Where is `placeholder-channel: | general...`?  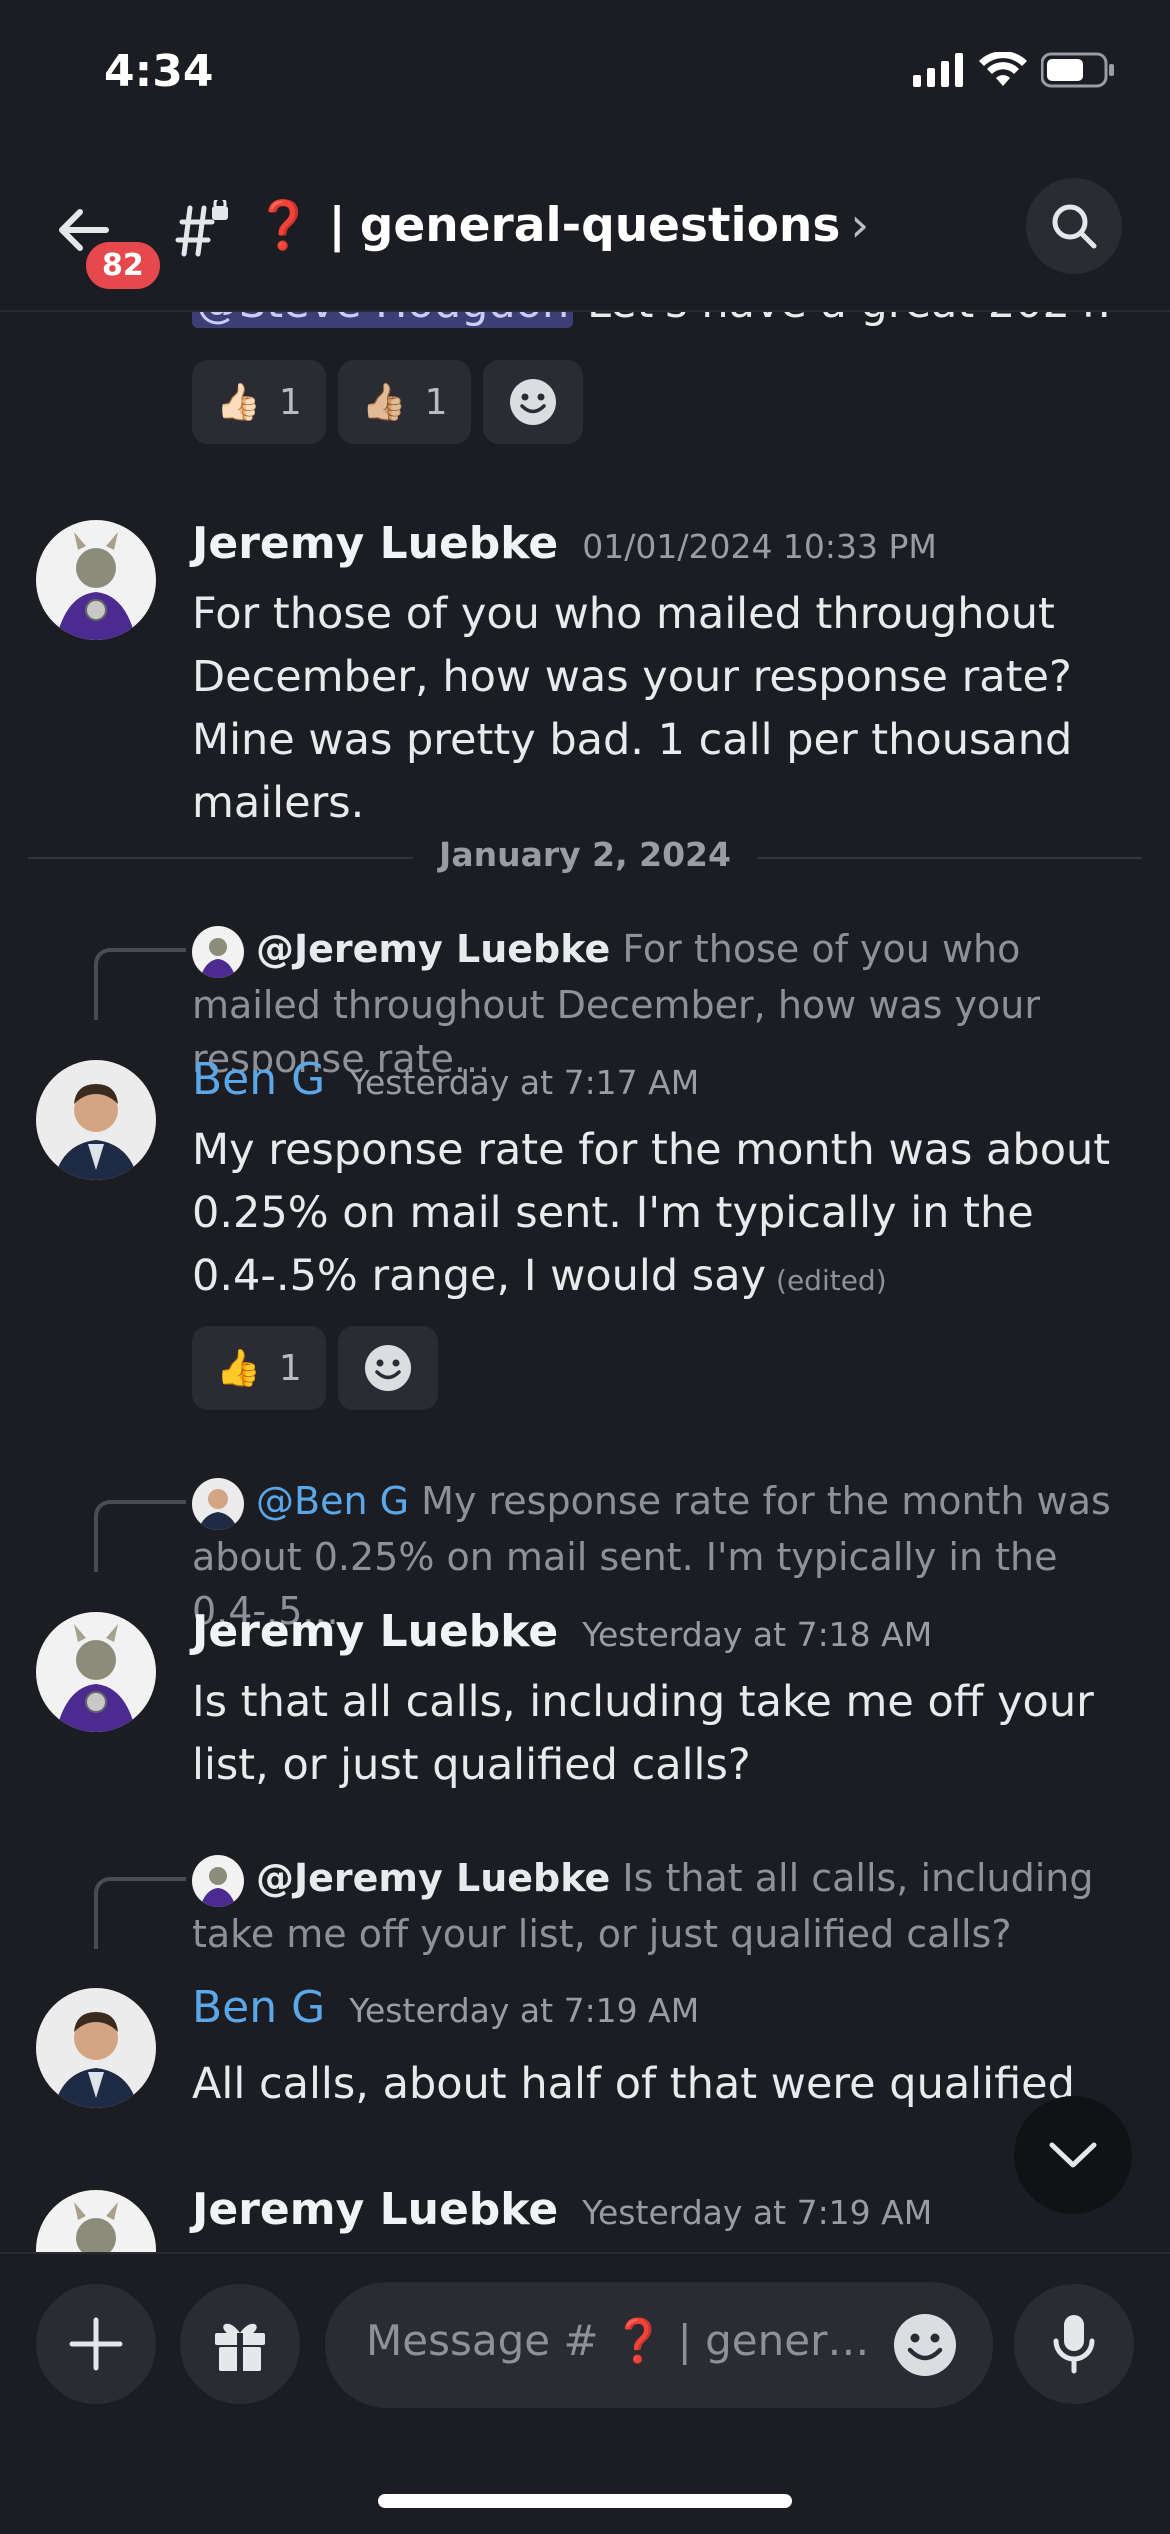 placeholder-channel: | general... is located at coordinates (781, 2340).